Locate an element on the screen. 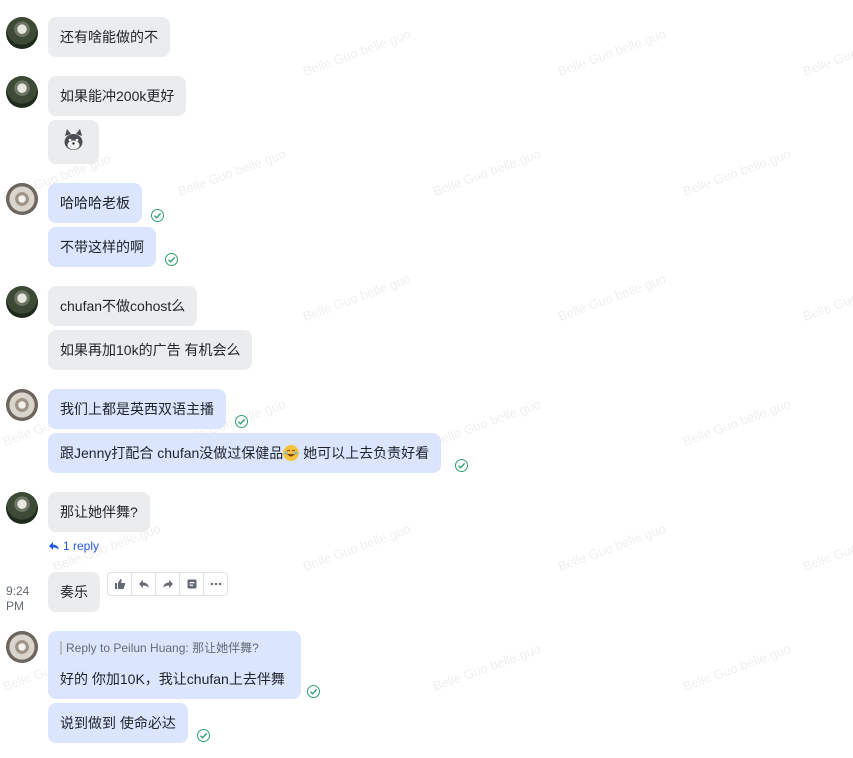  quote-text: 那让她伴舞? is located at coordinates (225, 648).